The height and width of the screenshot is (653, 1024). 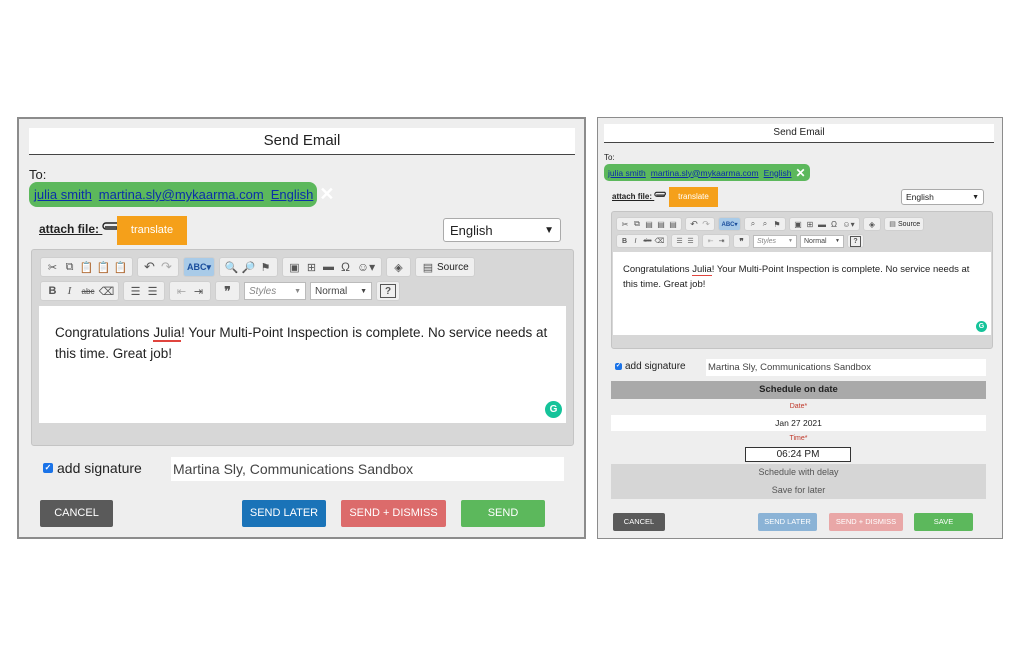 I want to click on replace-icon: ⌕, so click(x=765, y=224).